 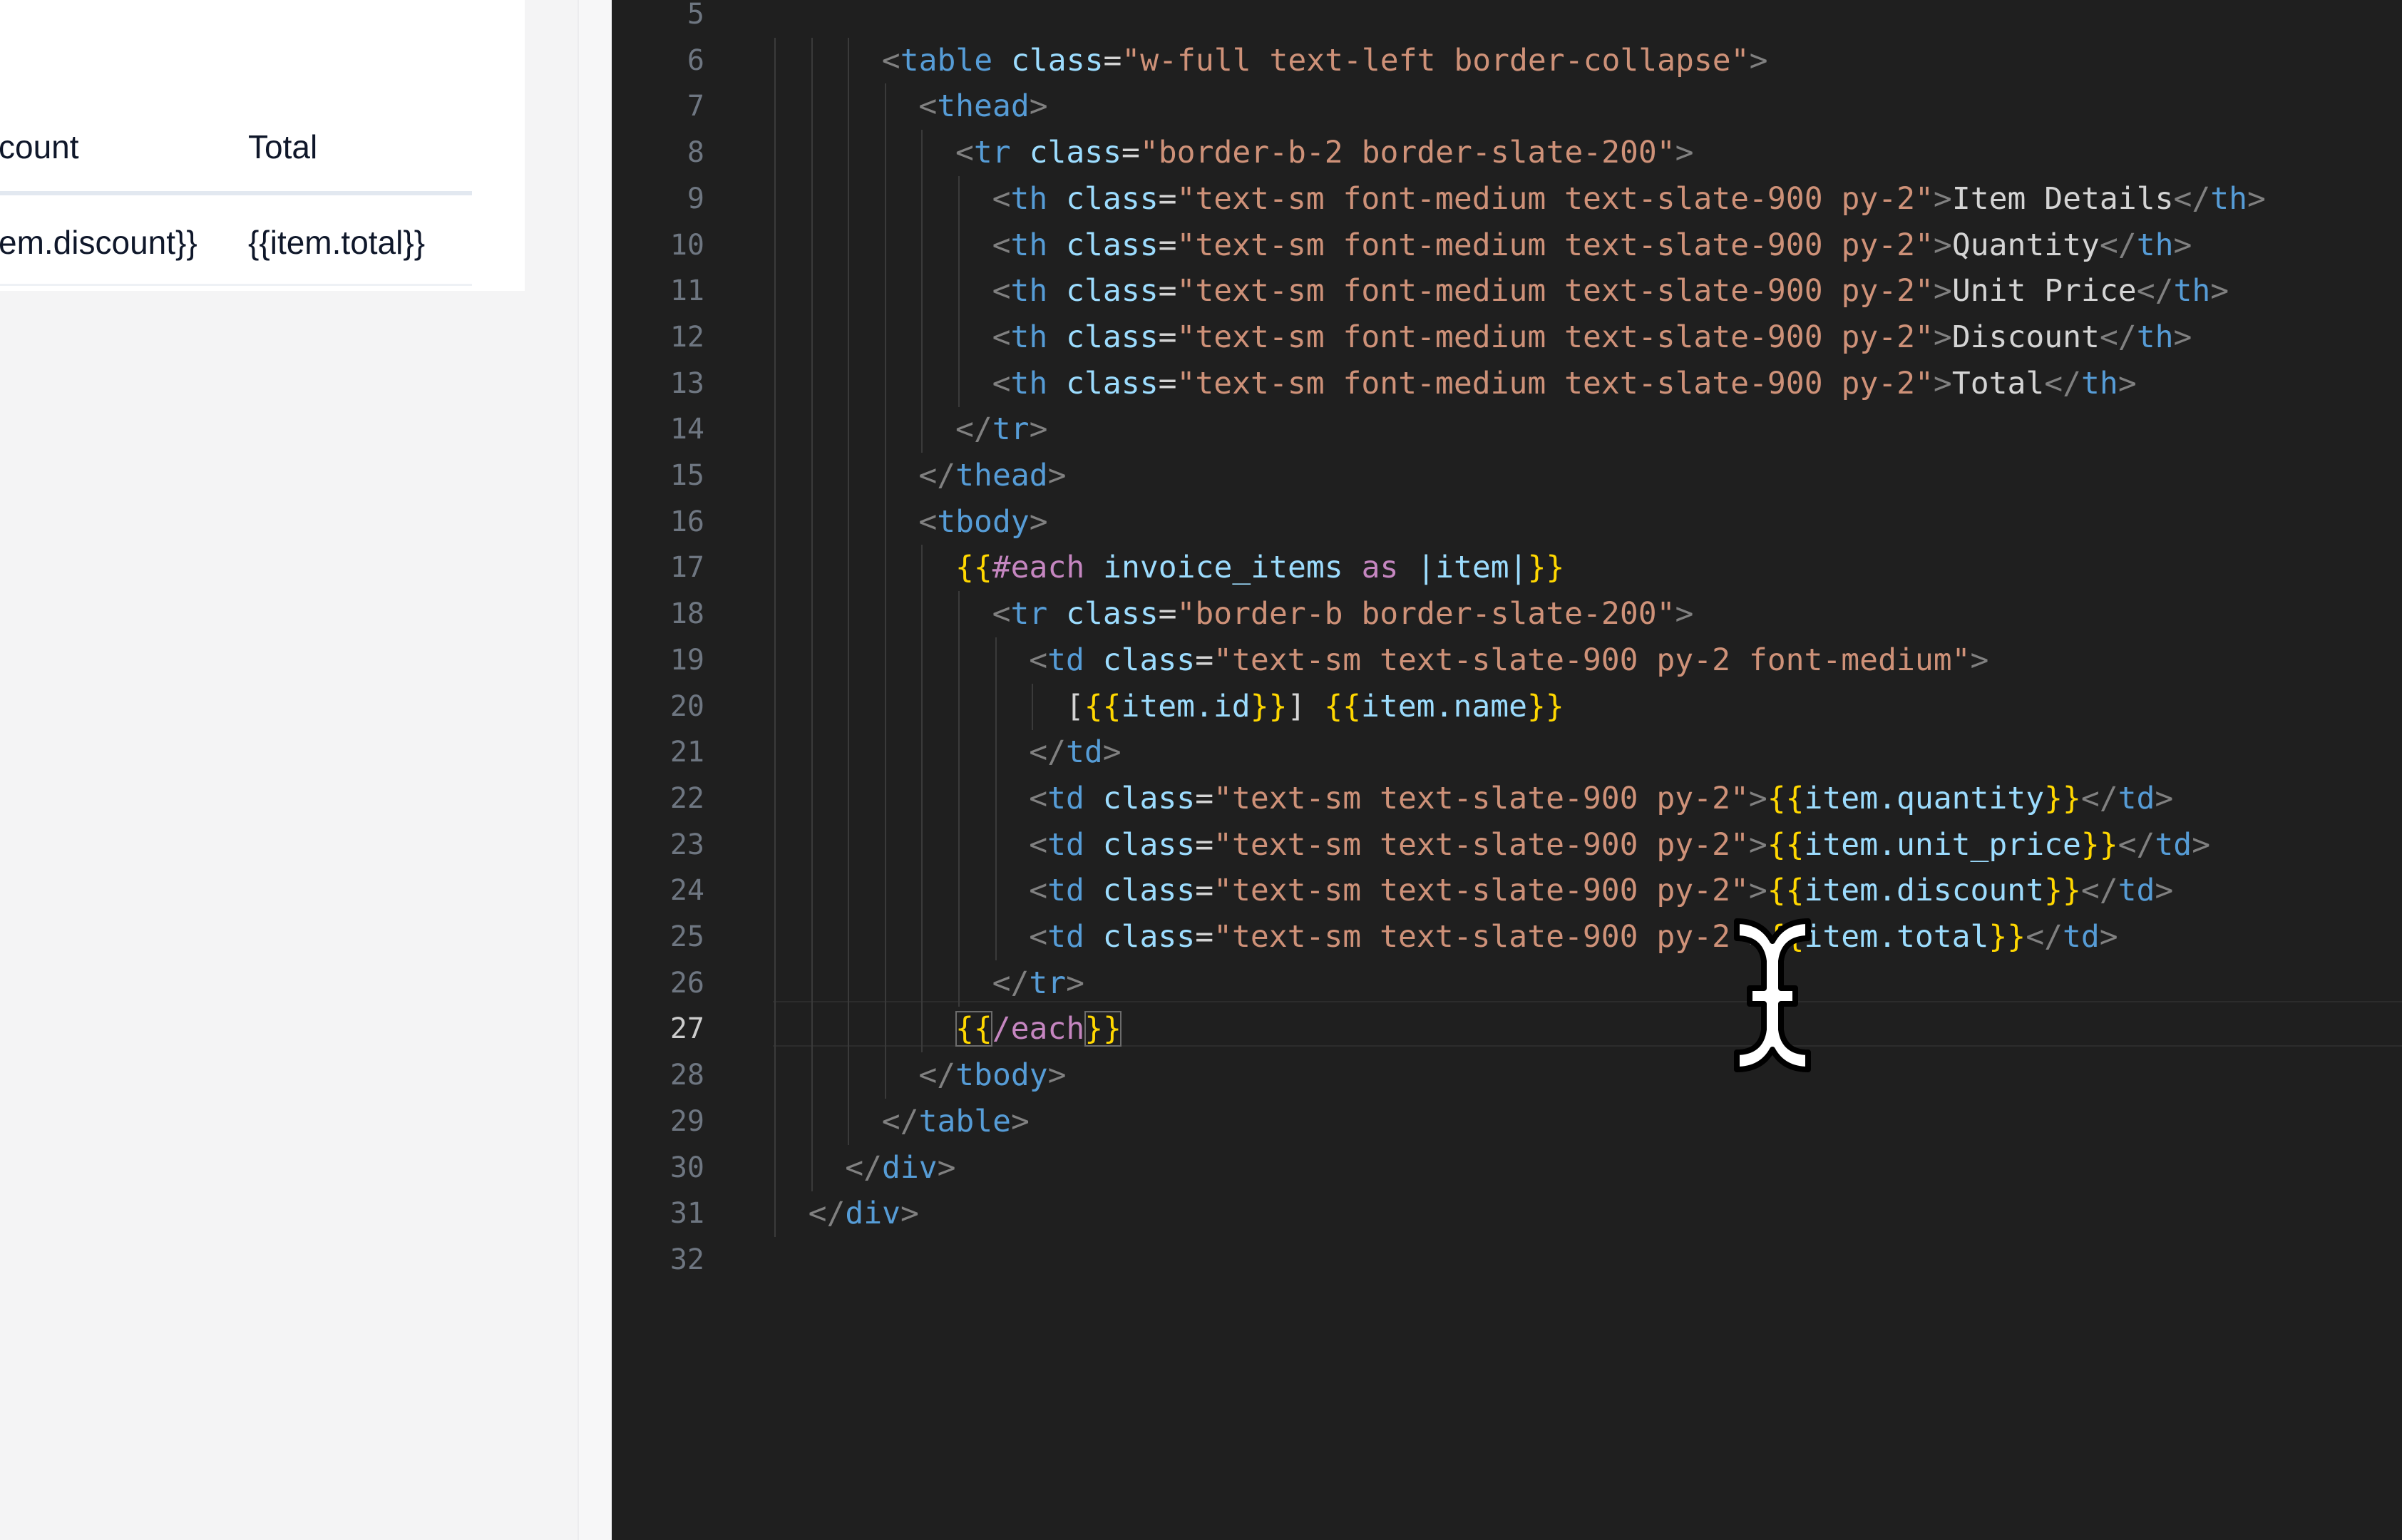 I want to click on code-token: "border-b-2 border-slate-200", so click(x=1407, y=153).